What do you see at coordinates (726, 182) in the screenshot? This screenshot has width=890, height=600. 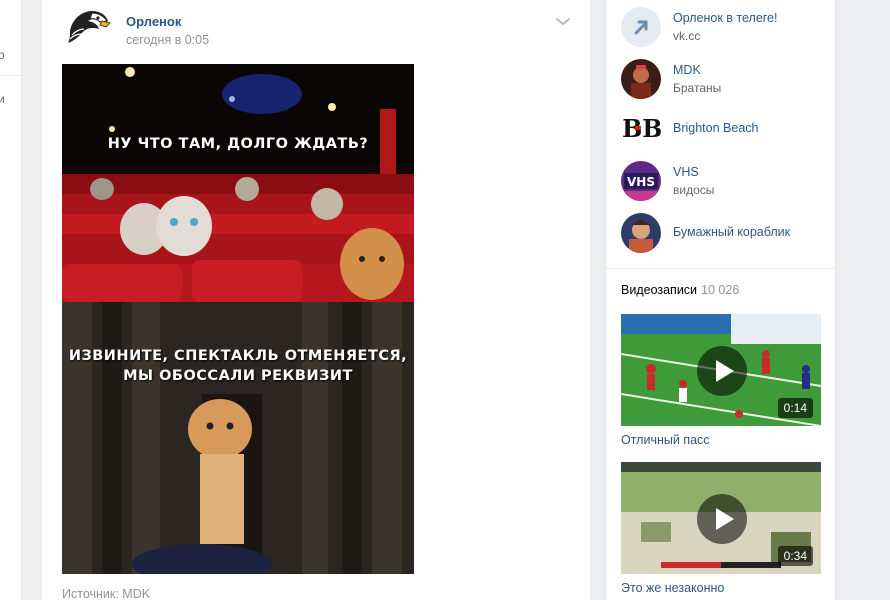 I see `link-item: VHS VHS видосы` at bounding box center [726, 182].